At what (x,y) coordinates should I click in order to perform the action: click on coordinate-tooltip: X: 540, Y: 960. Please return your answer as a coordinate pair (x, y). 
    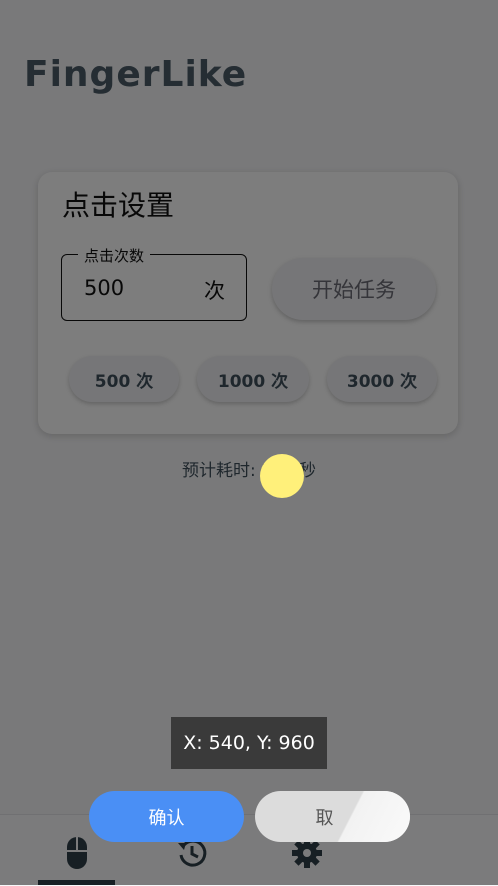
    Looking at the image, I should click on (249, 743).